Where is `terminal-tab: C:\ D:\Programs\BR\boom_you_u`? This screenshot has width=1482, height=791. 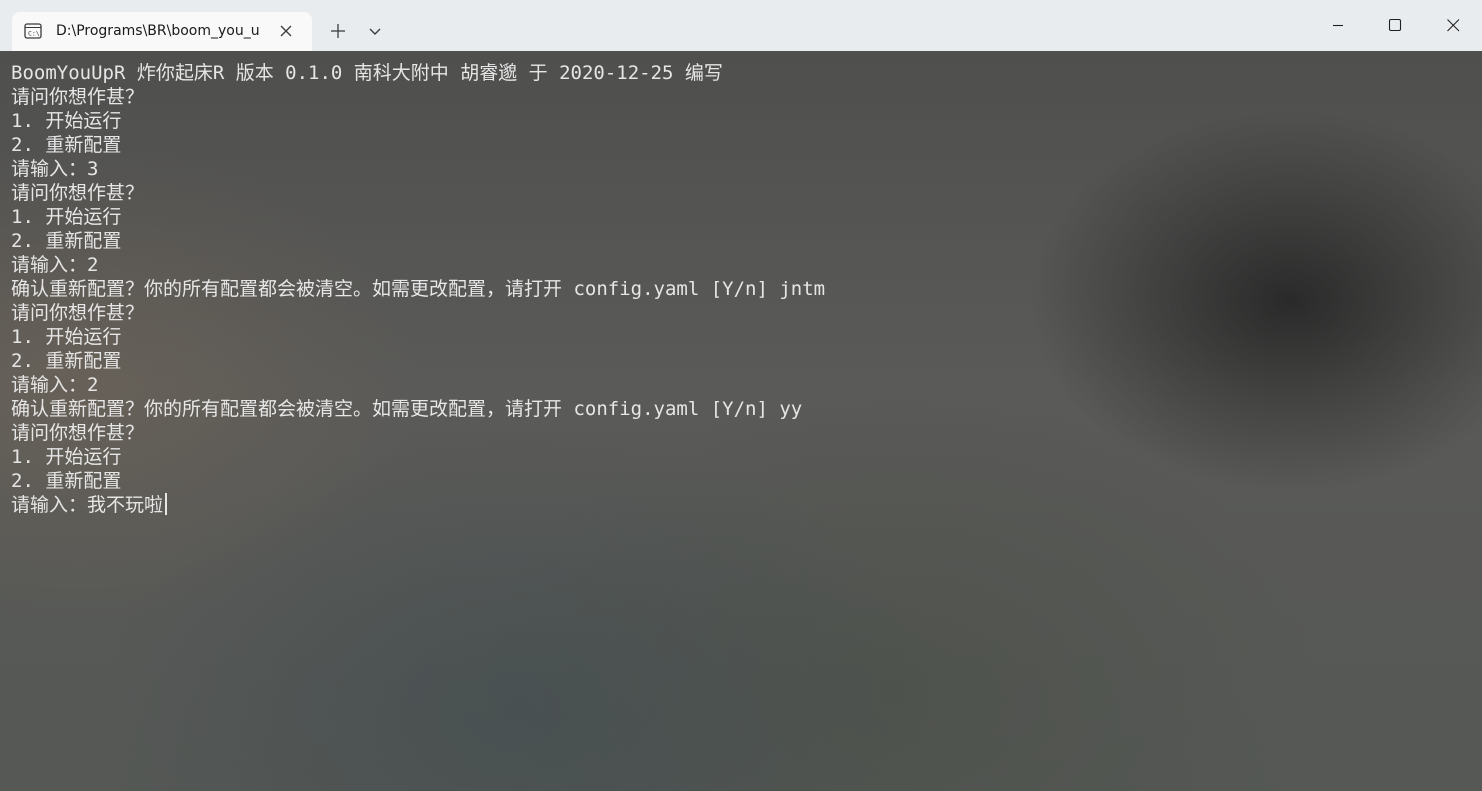
terminal-tab: C:\ D:\Programs\BR\boom_you_u is located at coordinates (162, 31).